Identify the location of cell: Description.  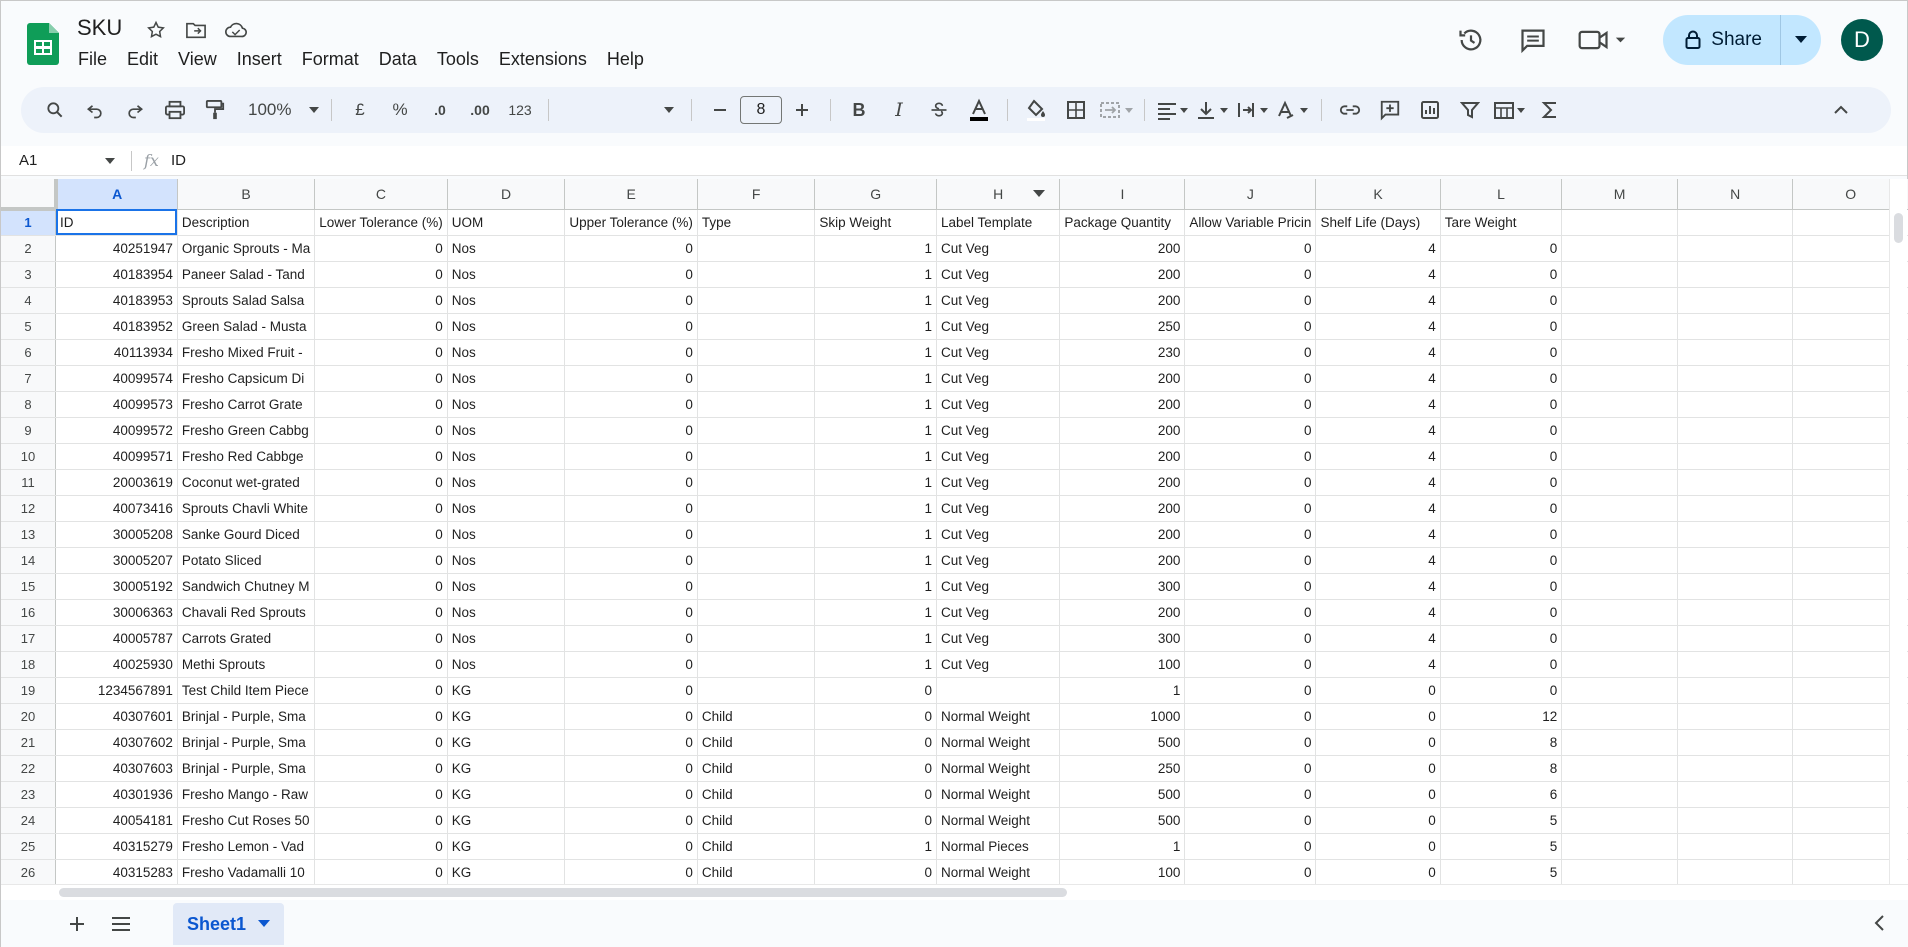
(246, 222).